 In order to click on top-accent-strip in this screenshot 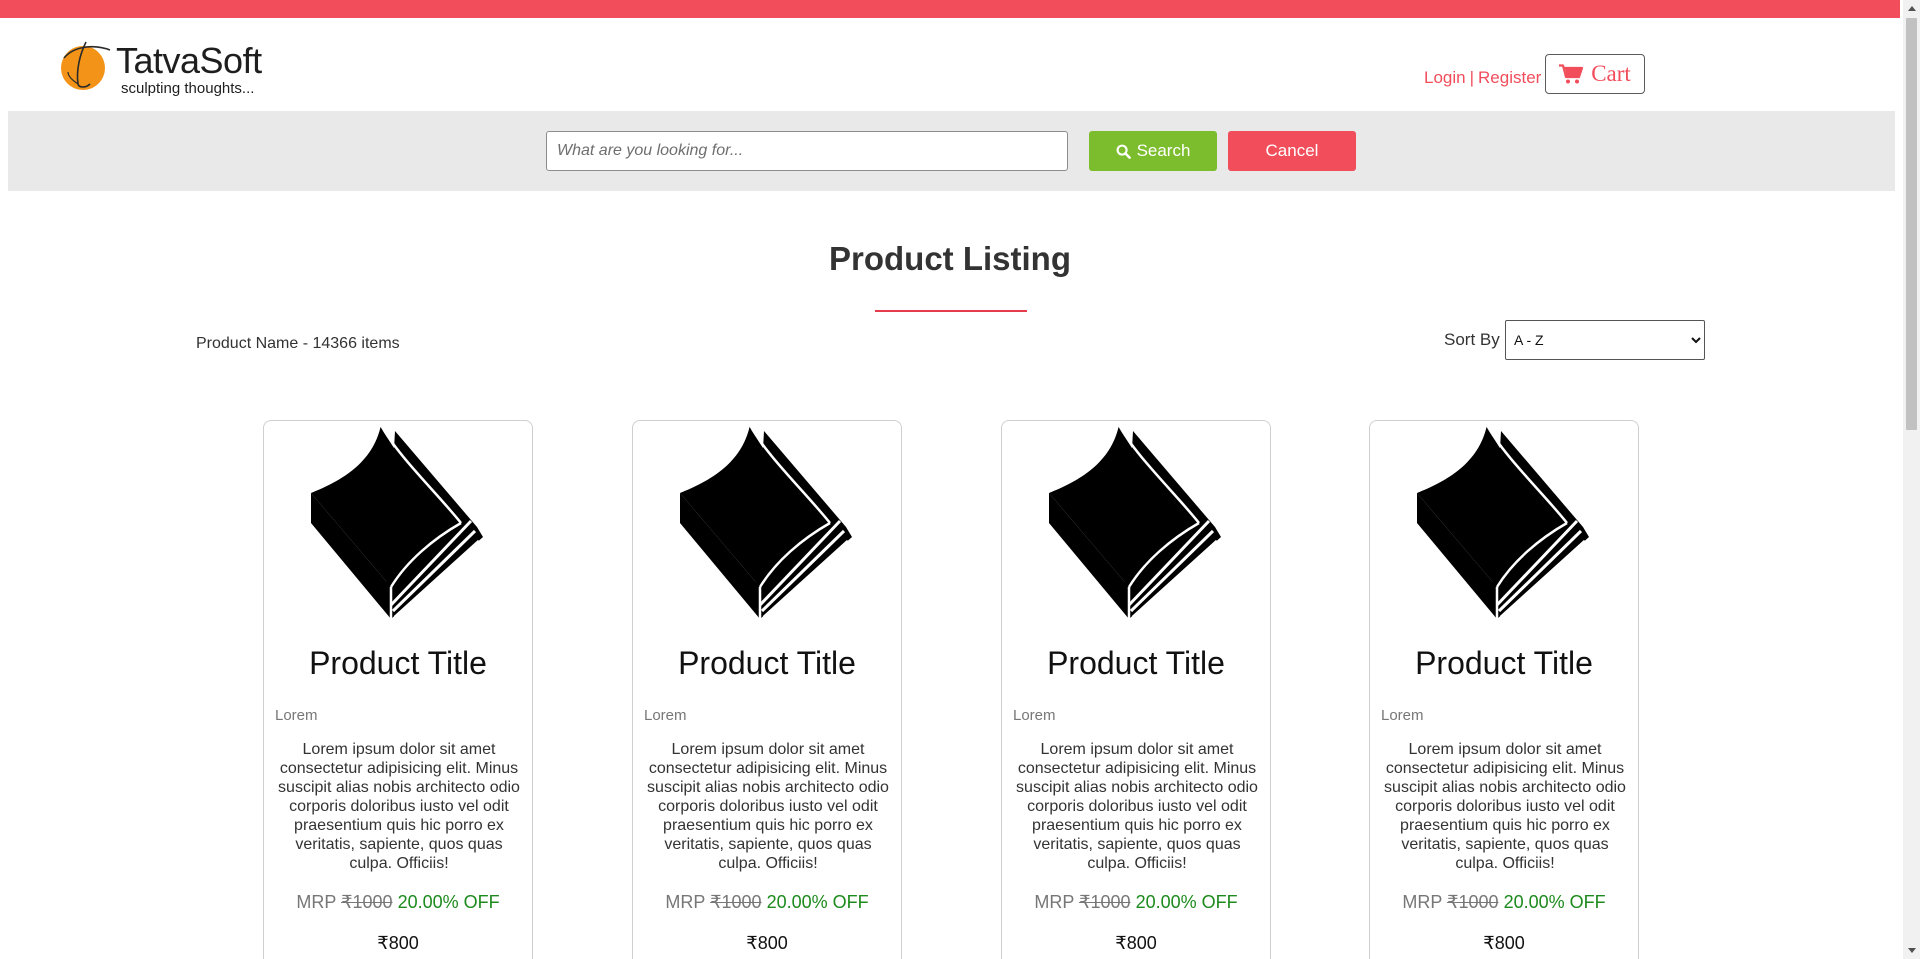, I will do `click(950, 9)`.